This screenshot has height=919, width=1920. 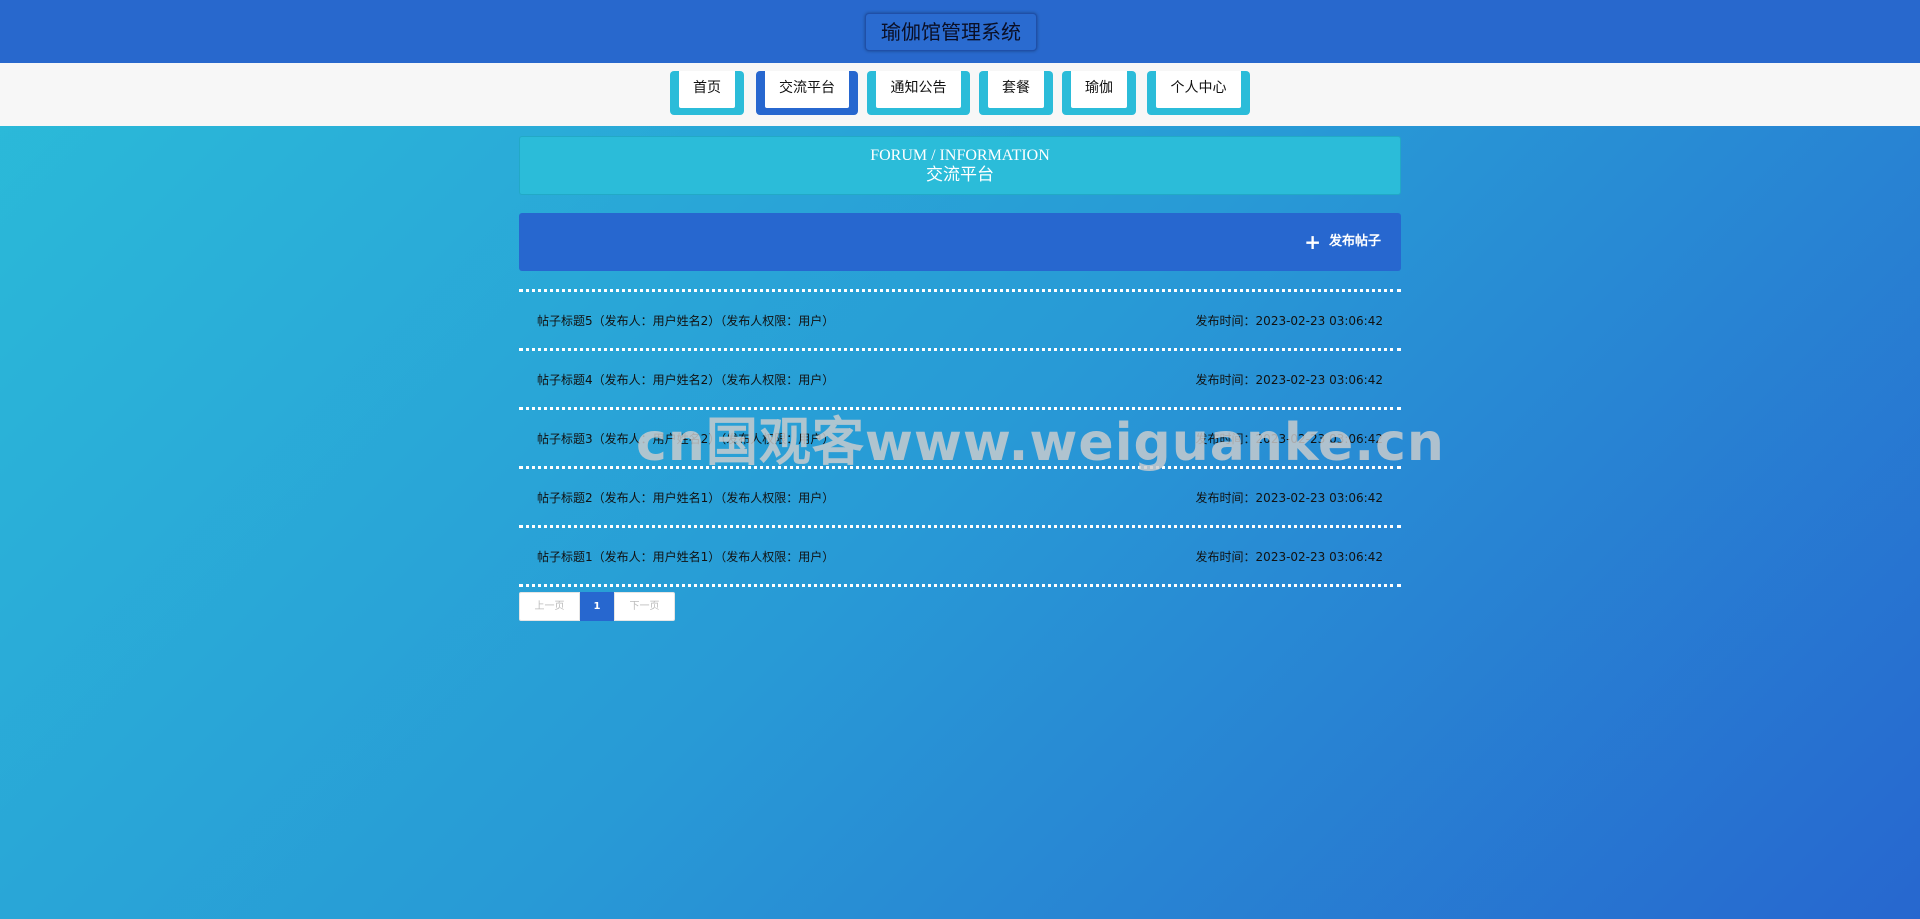 What do you see at coordinates (707, 89) in the screenshot?
I see `nav-item-label: 首页` at bounding box center [707, 89].